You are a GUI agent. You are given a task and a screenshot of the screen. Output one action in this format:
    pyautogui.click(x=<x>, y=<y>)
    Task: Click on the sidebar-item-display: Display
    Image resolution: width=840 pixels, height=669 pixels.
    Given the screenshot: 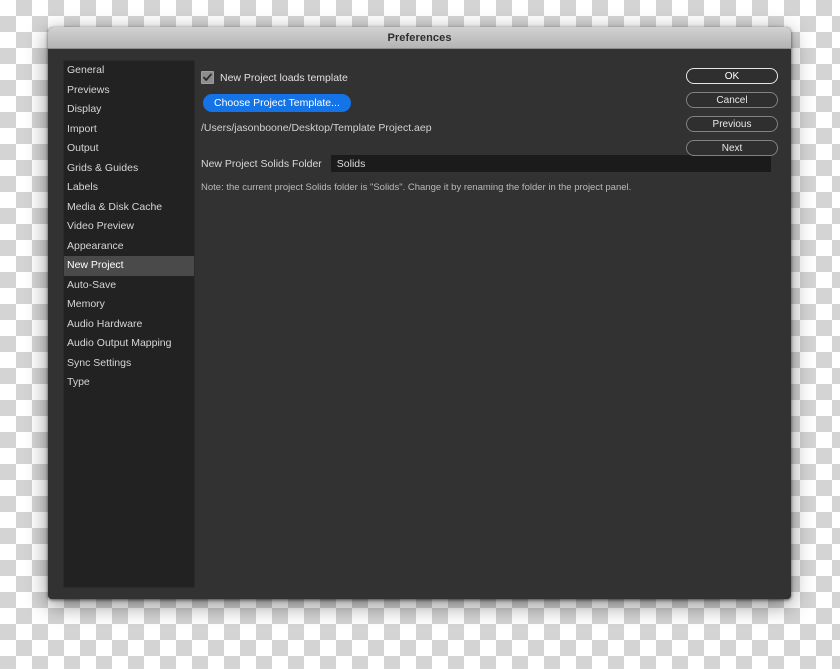 What is the action you would take?
    pyautogui.click(x=129, y=110)
    